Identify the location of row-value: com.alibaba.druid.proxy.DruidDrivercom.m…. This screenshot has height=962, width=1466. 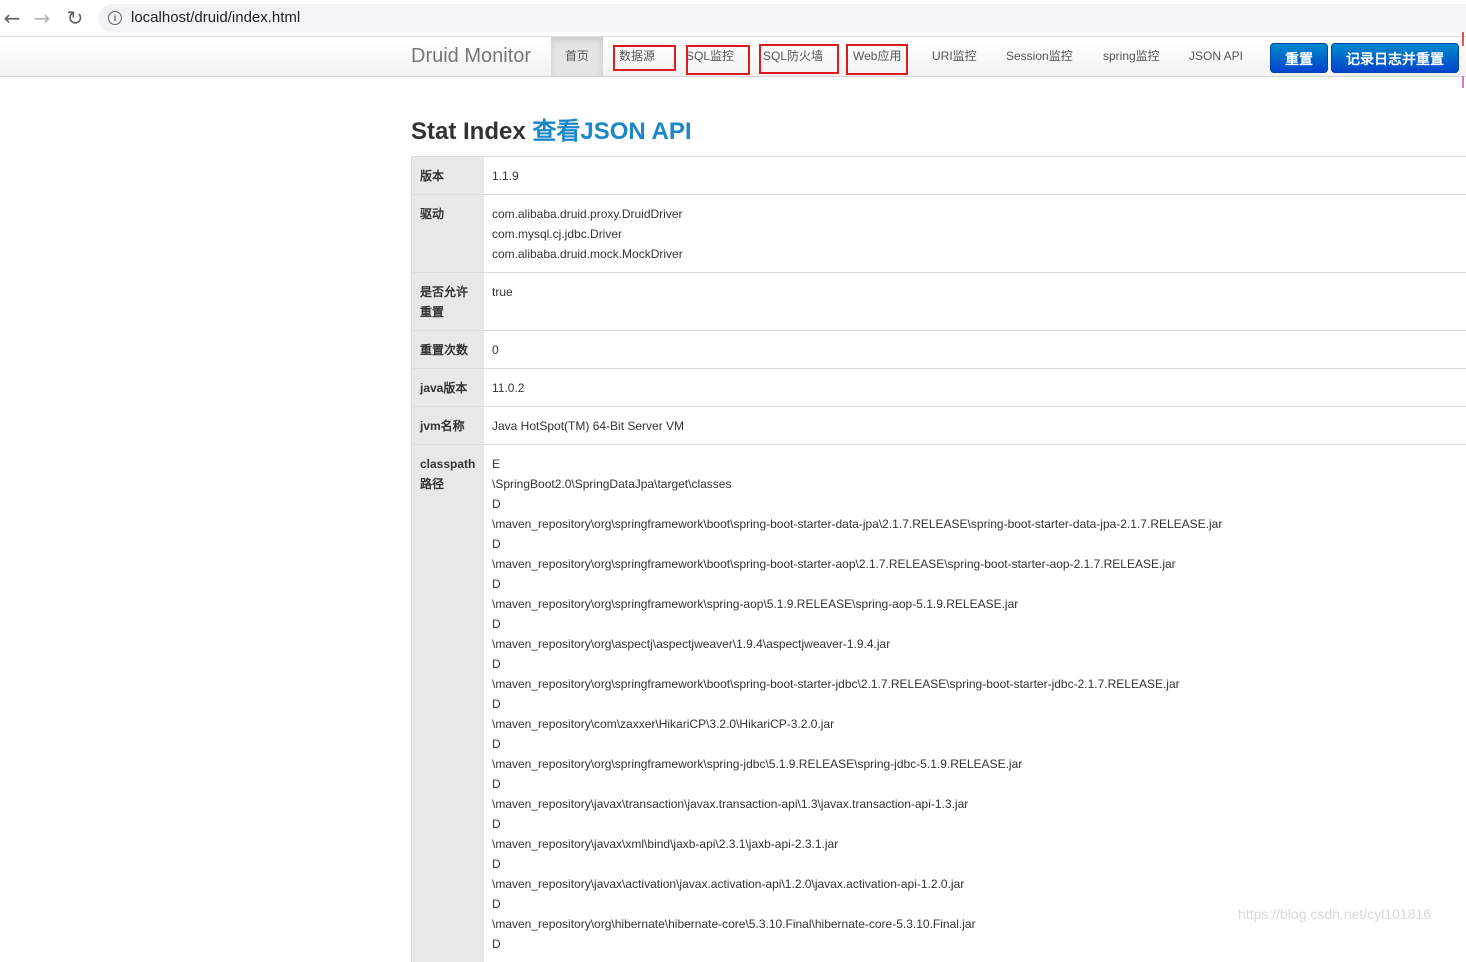
(975, 234).